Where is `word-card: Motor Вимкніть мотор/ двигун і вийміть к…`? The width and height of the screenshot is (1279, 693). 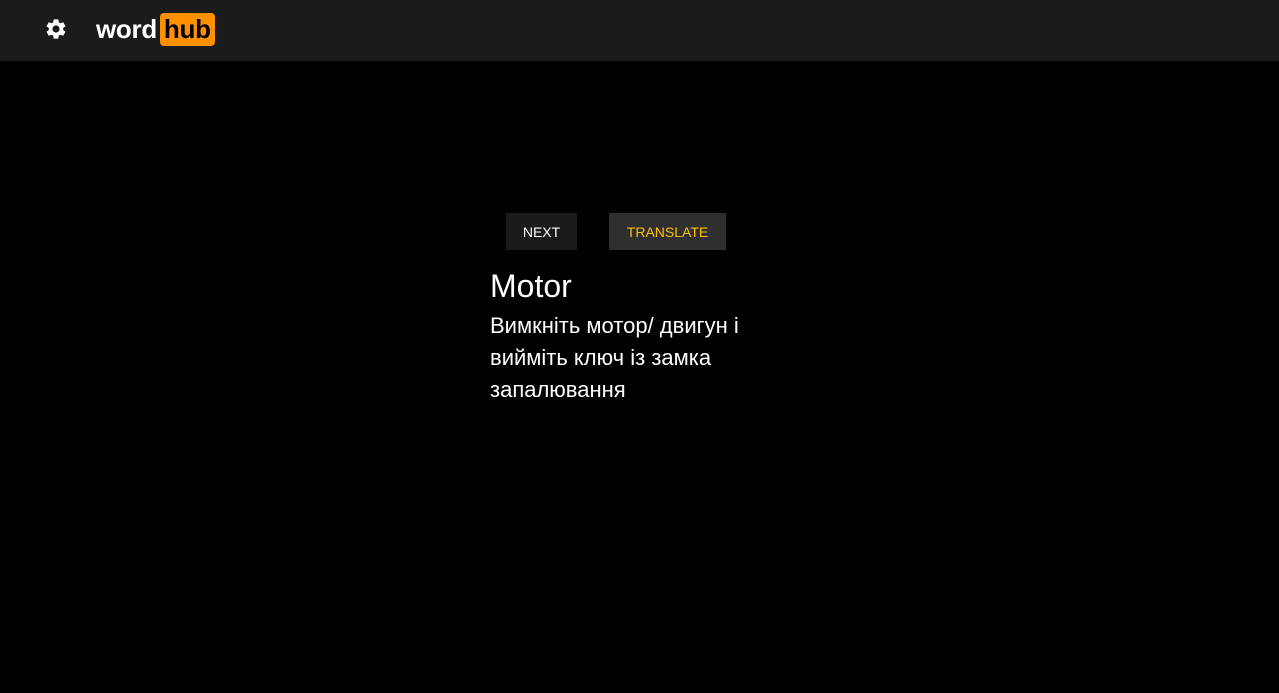
word-card: Motor Вимкніть мотор/ двигун і вийміть к… is located at coordinates (640, 336).